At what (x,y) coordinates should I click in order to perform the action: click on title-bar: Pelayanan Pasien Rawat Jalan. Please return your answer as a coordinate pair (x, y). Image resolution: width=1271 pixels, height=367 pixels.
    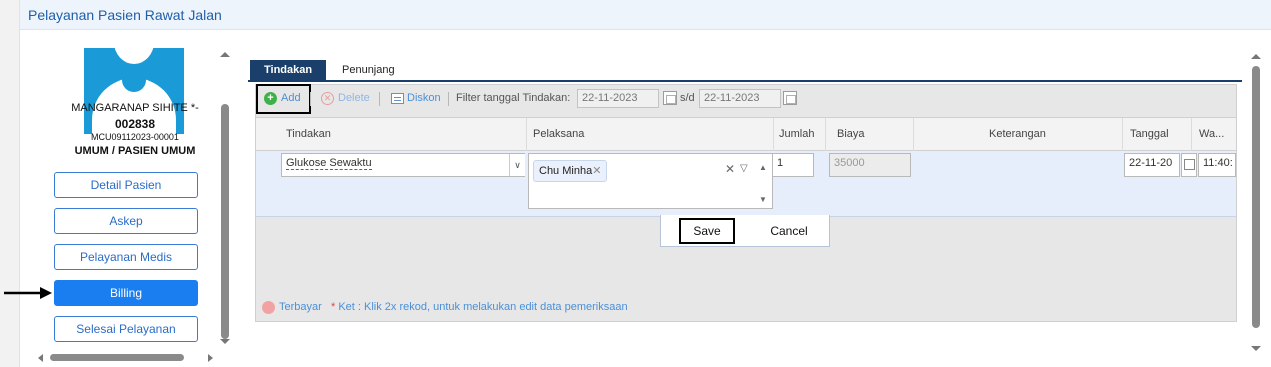
    Looking at the image, I should click on (645, 15).